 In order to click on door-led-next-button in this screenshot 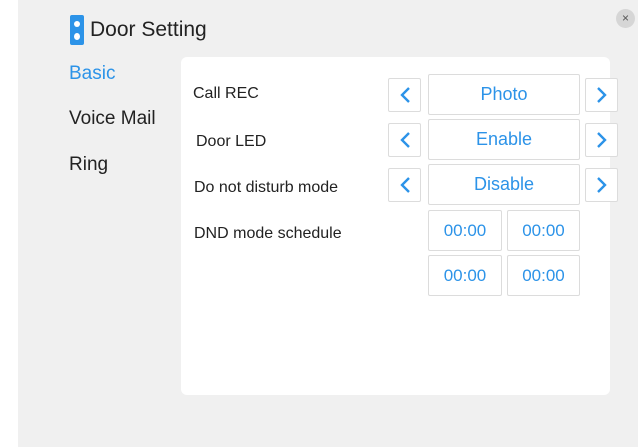, I will do `click(601, 140)`.